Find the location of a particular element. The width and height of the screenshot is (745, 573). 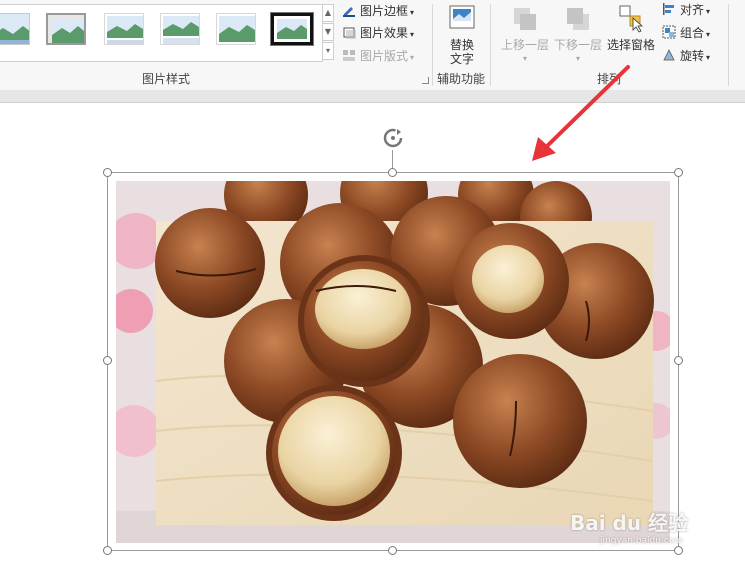

resize-handle-bottom is located at coordinates (392, 550).